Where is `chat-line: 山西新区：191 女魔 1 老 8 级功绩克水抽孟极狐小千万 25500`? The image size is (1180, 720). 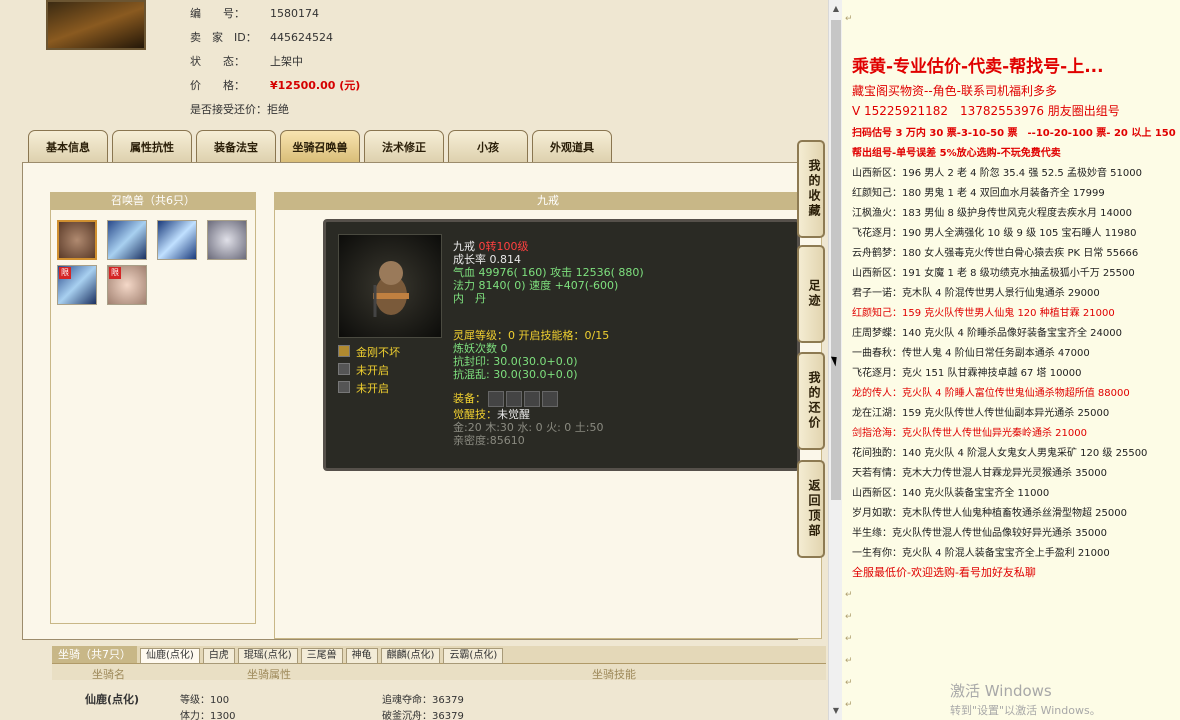 chat-line: 山西新区：191 女魔 1 老 8 级功绩克水抽孟极狐小千万 25500 is located at coordinates (993, 273).